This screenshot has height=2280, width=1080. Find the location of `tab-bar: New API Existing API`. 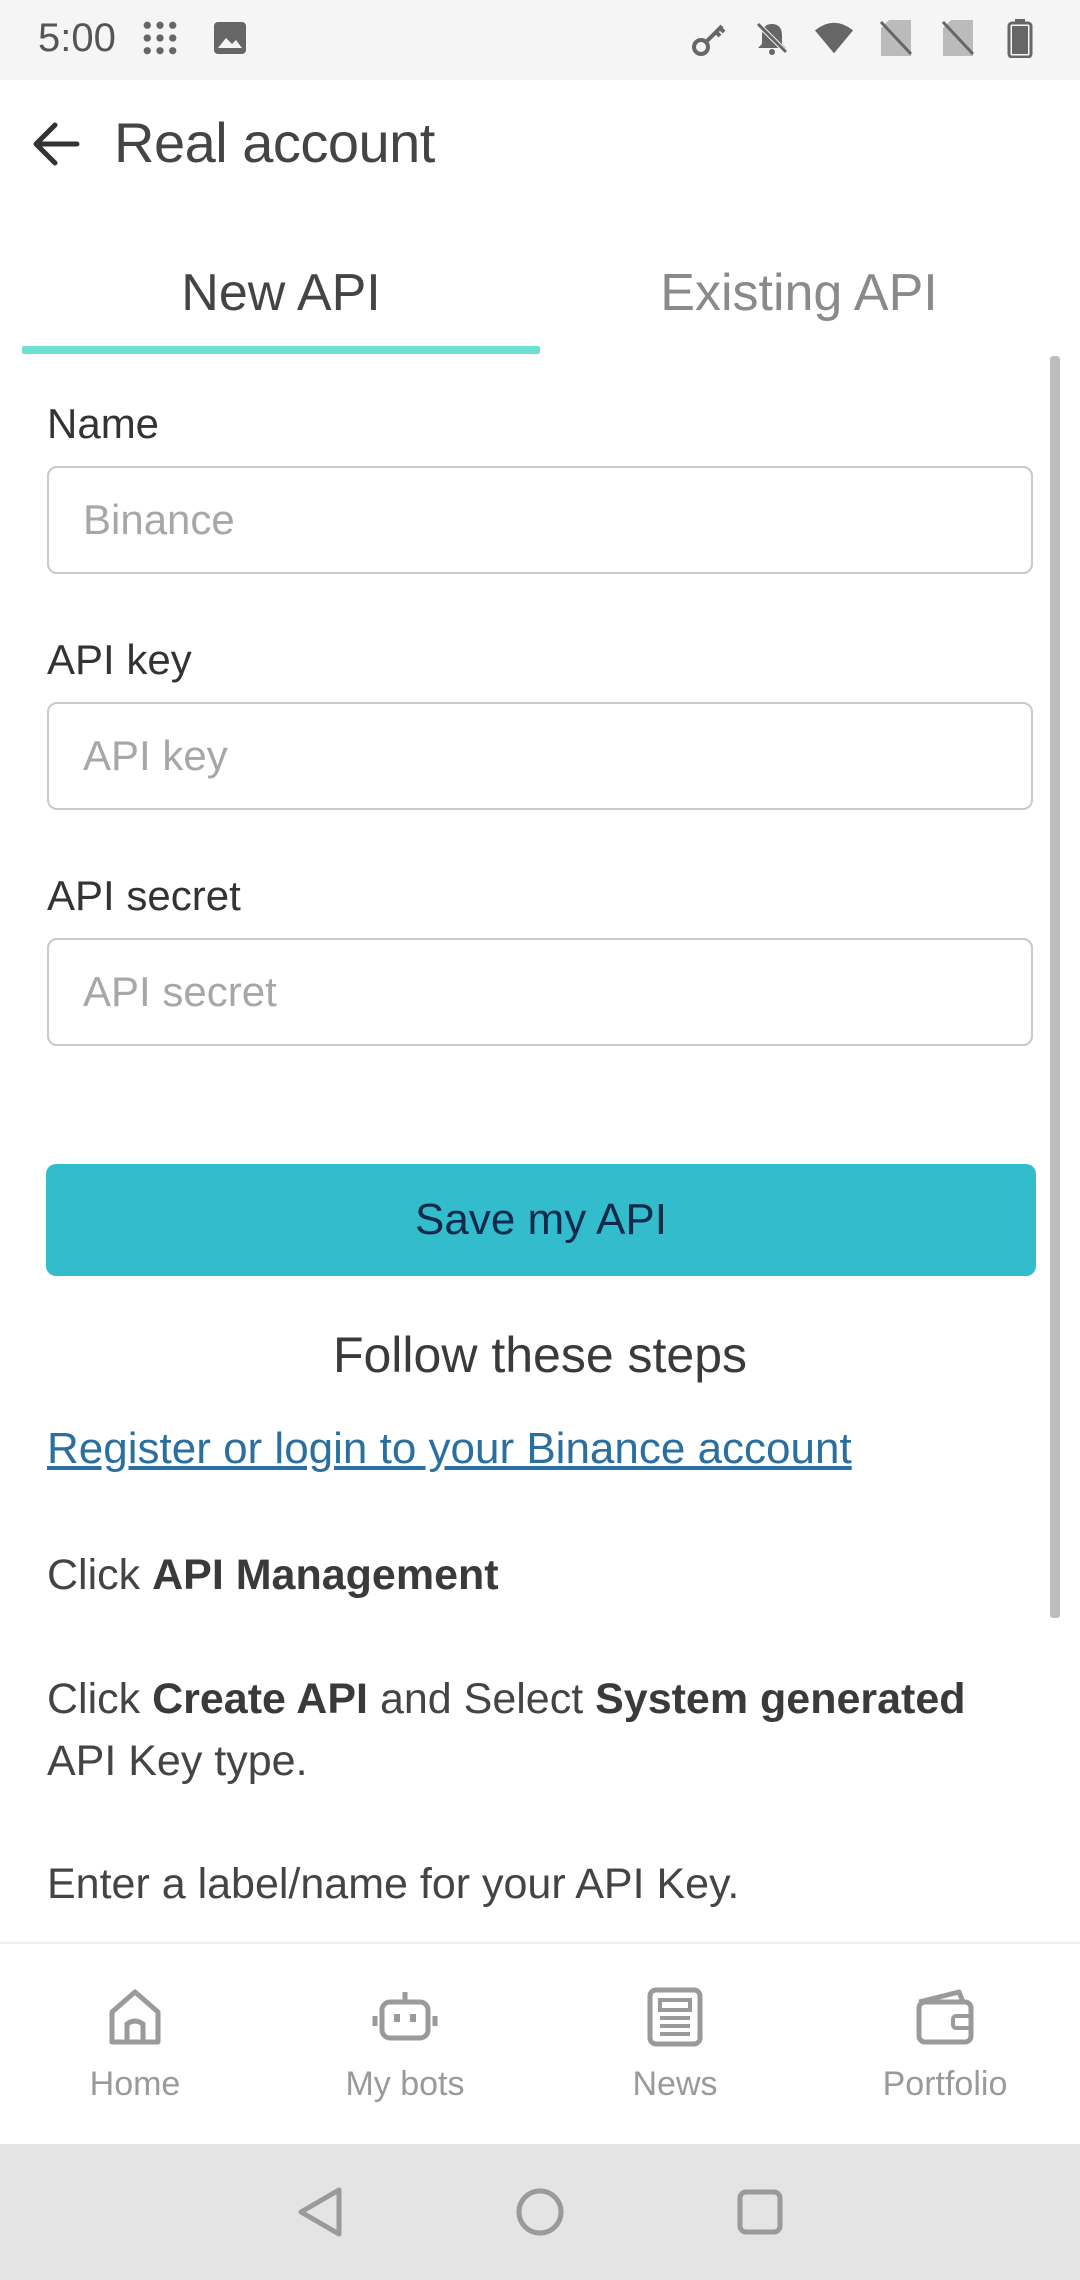

tab-bar: New API Existing API is located at coordinates (540, 293).